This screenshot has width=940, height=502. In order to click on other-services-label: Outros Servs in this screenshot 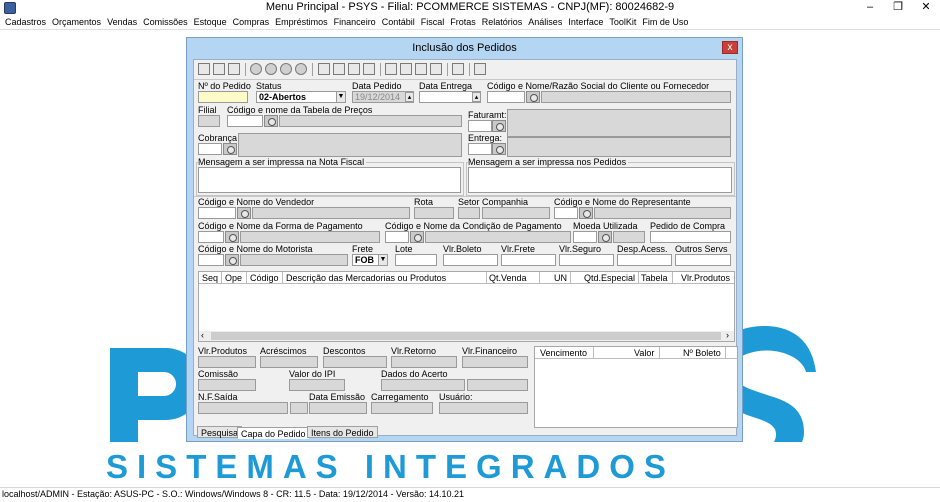, I will do `click(701, 249)`.